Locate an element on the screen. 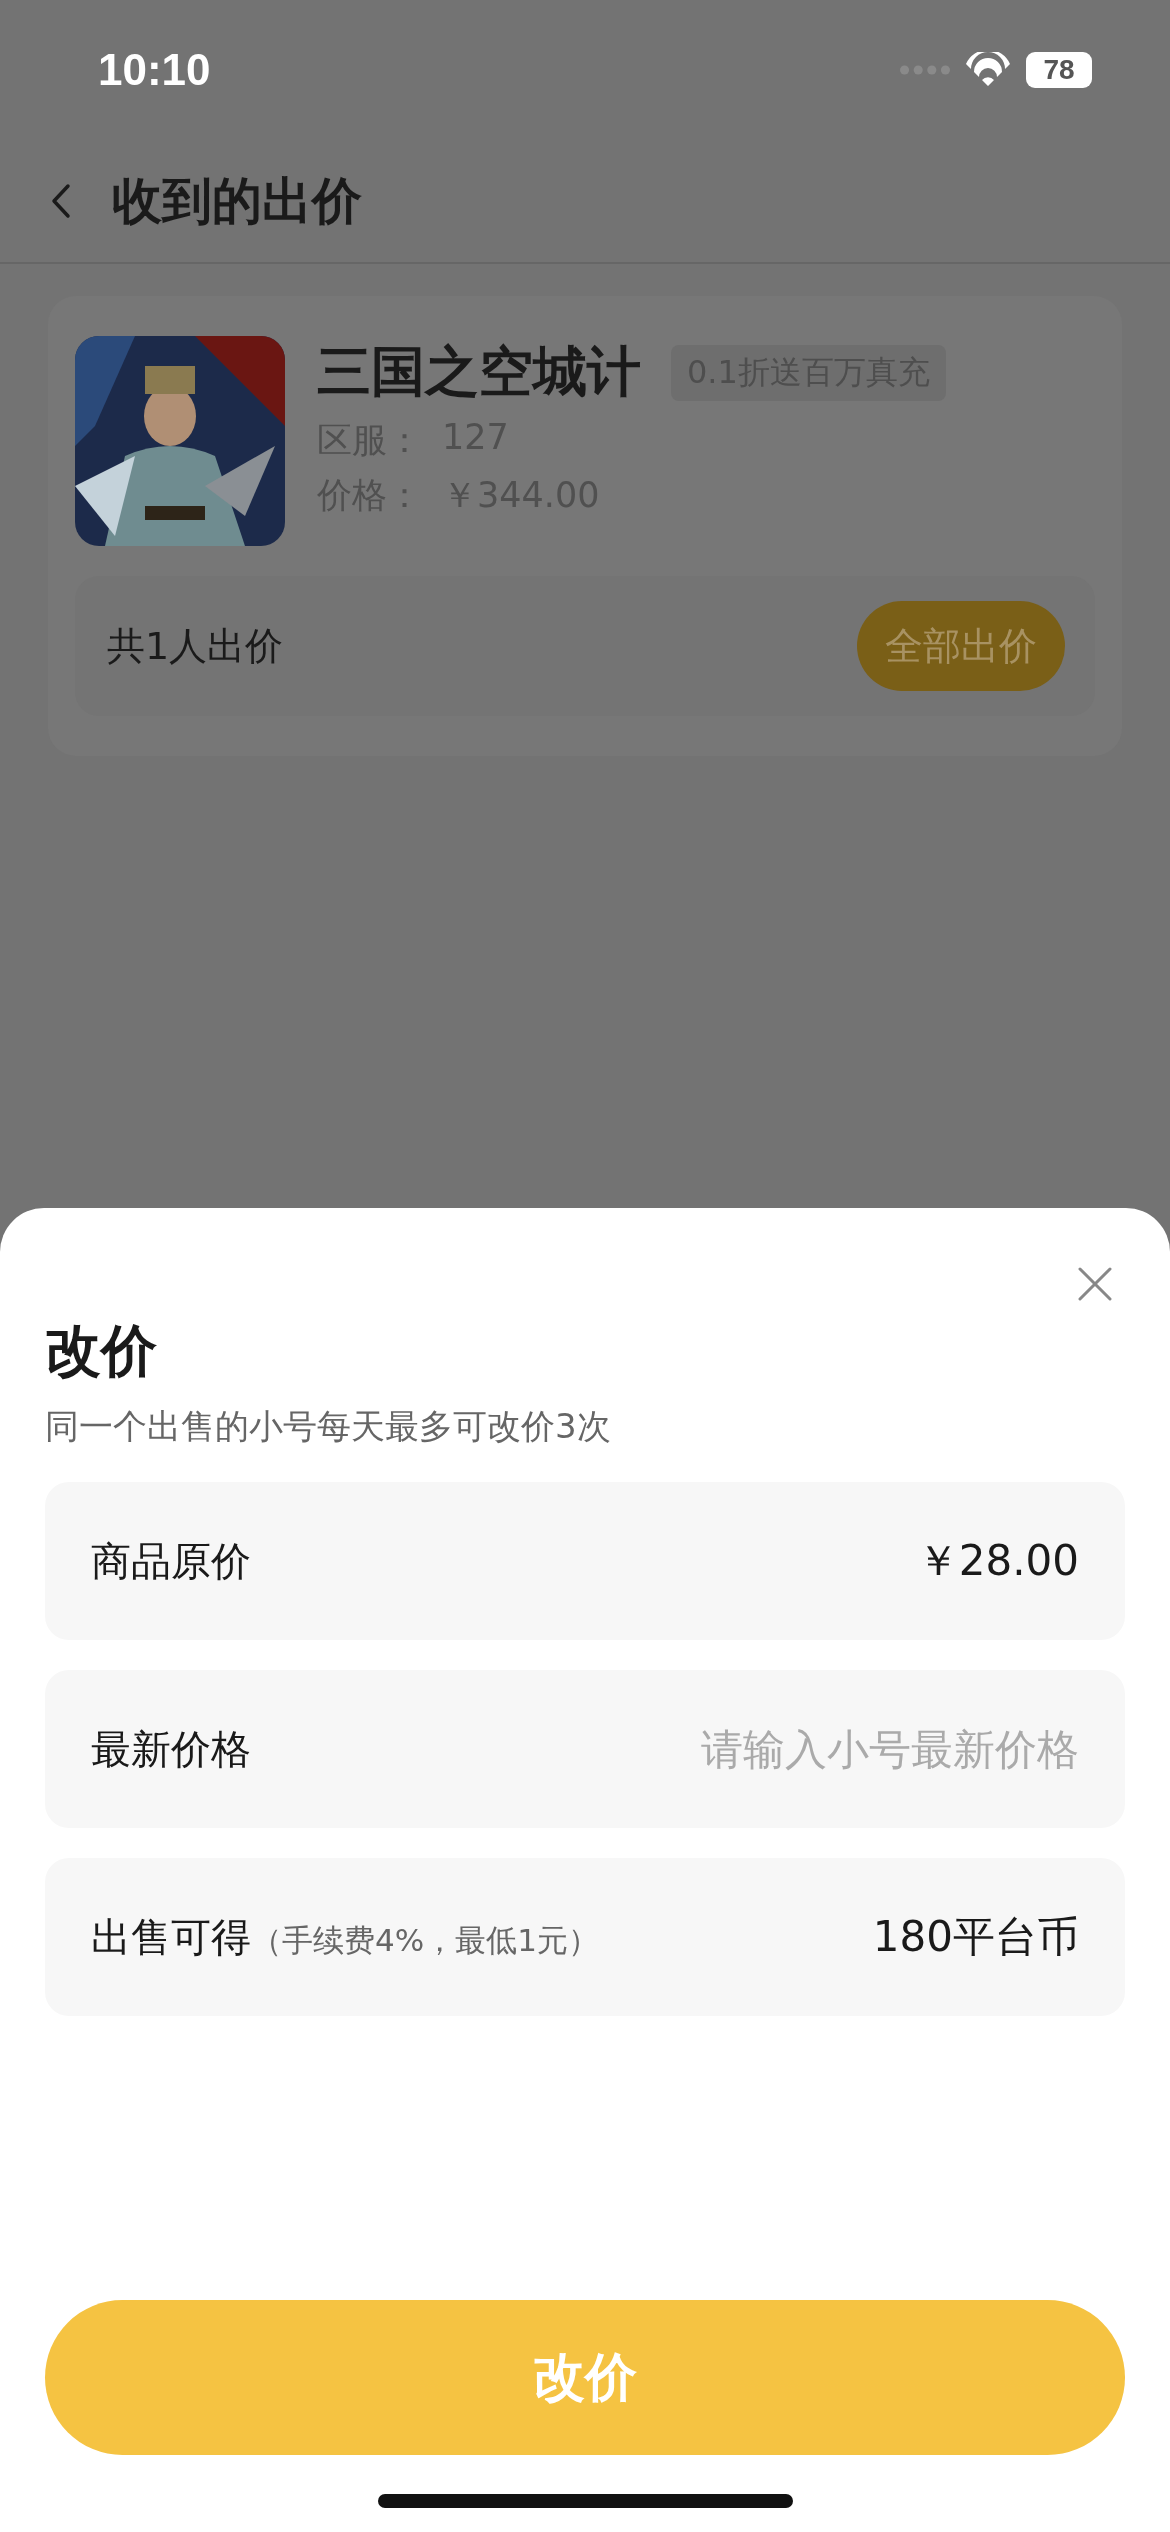 This screenshot has height=2532, width=1170. sheet-title: 改价 is located at coordinates (101, 1351).